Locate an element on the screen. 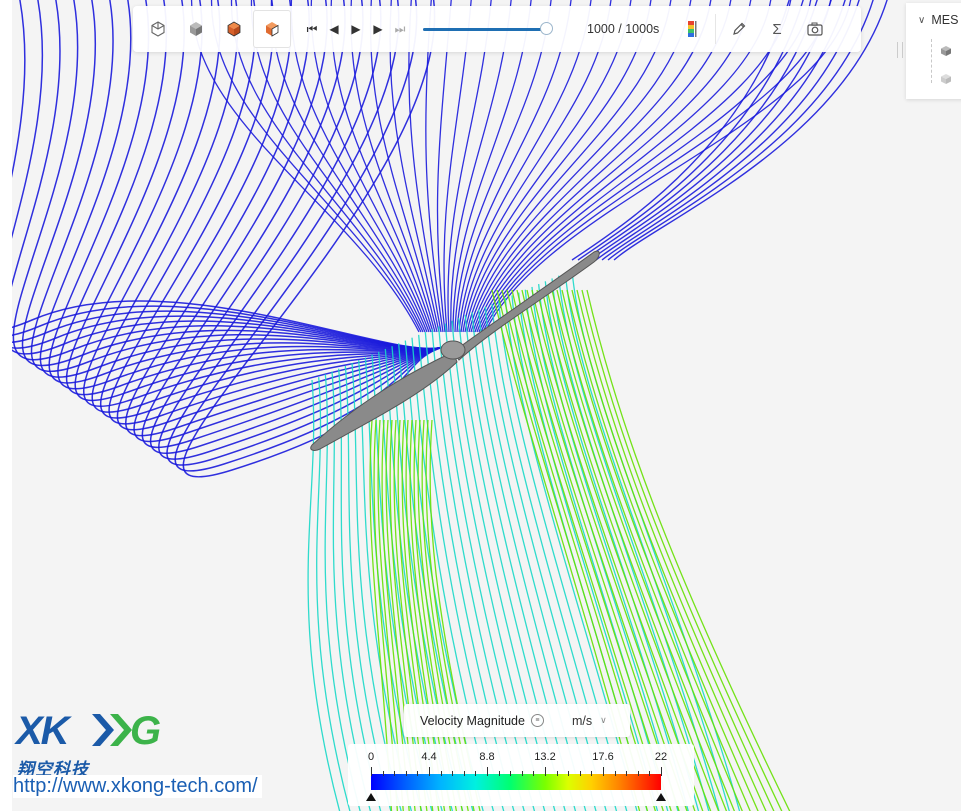 This screenshot has height=811, width=961. legend-tick-label: 22 is located at coordinates (661, 757).